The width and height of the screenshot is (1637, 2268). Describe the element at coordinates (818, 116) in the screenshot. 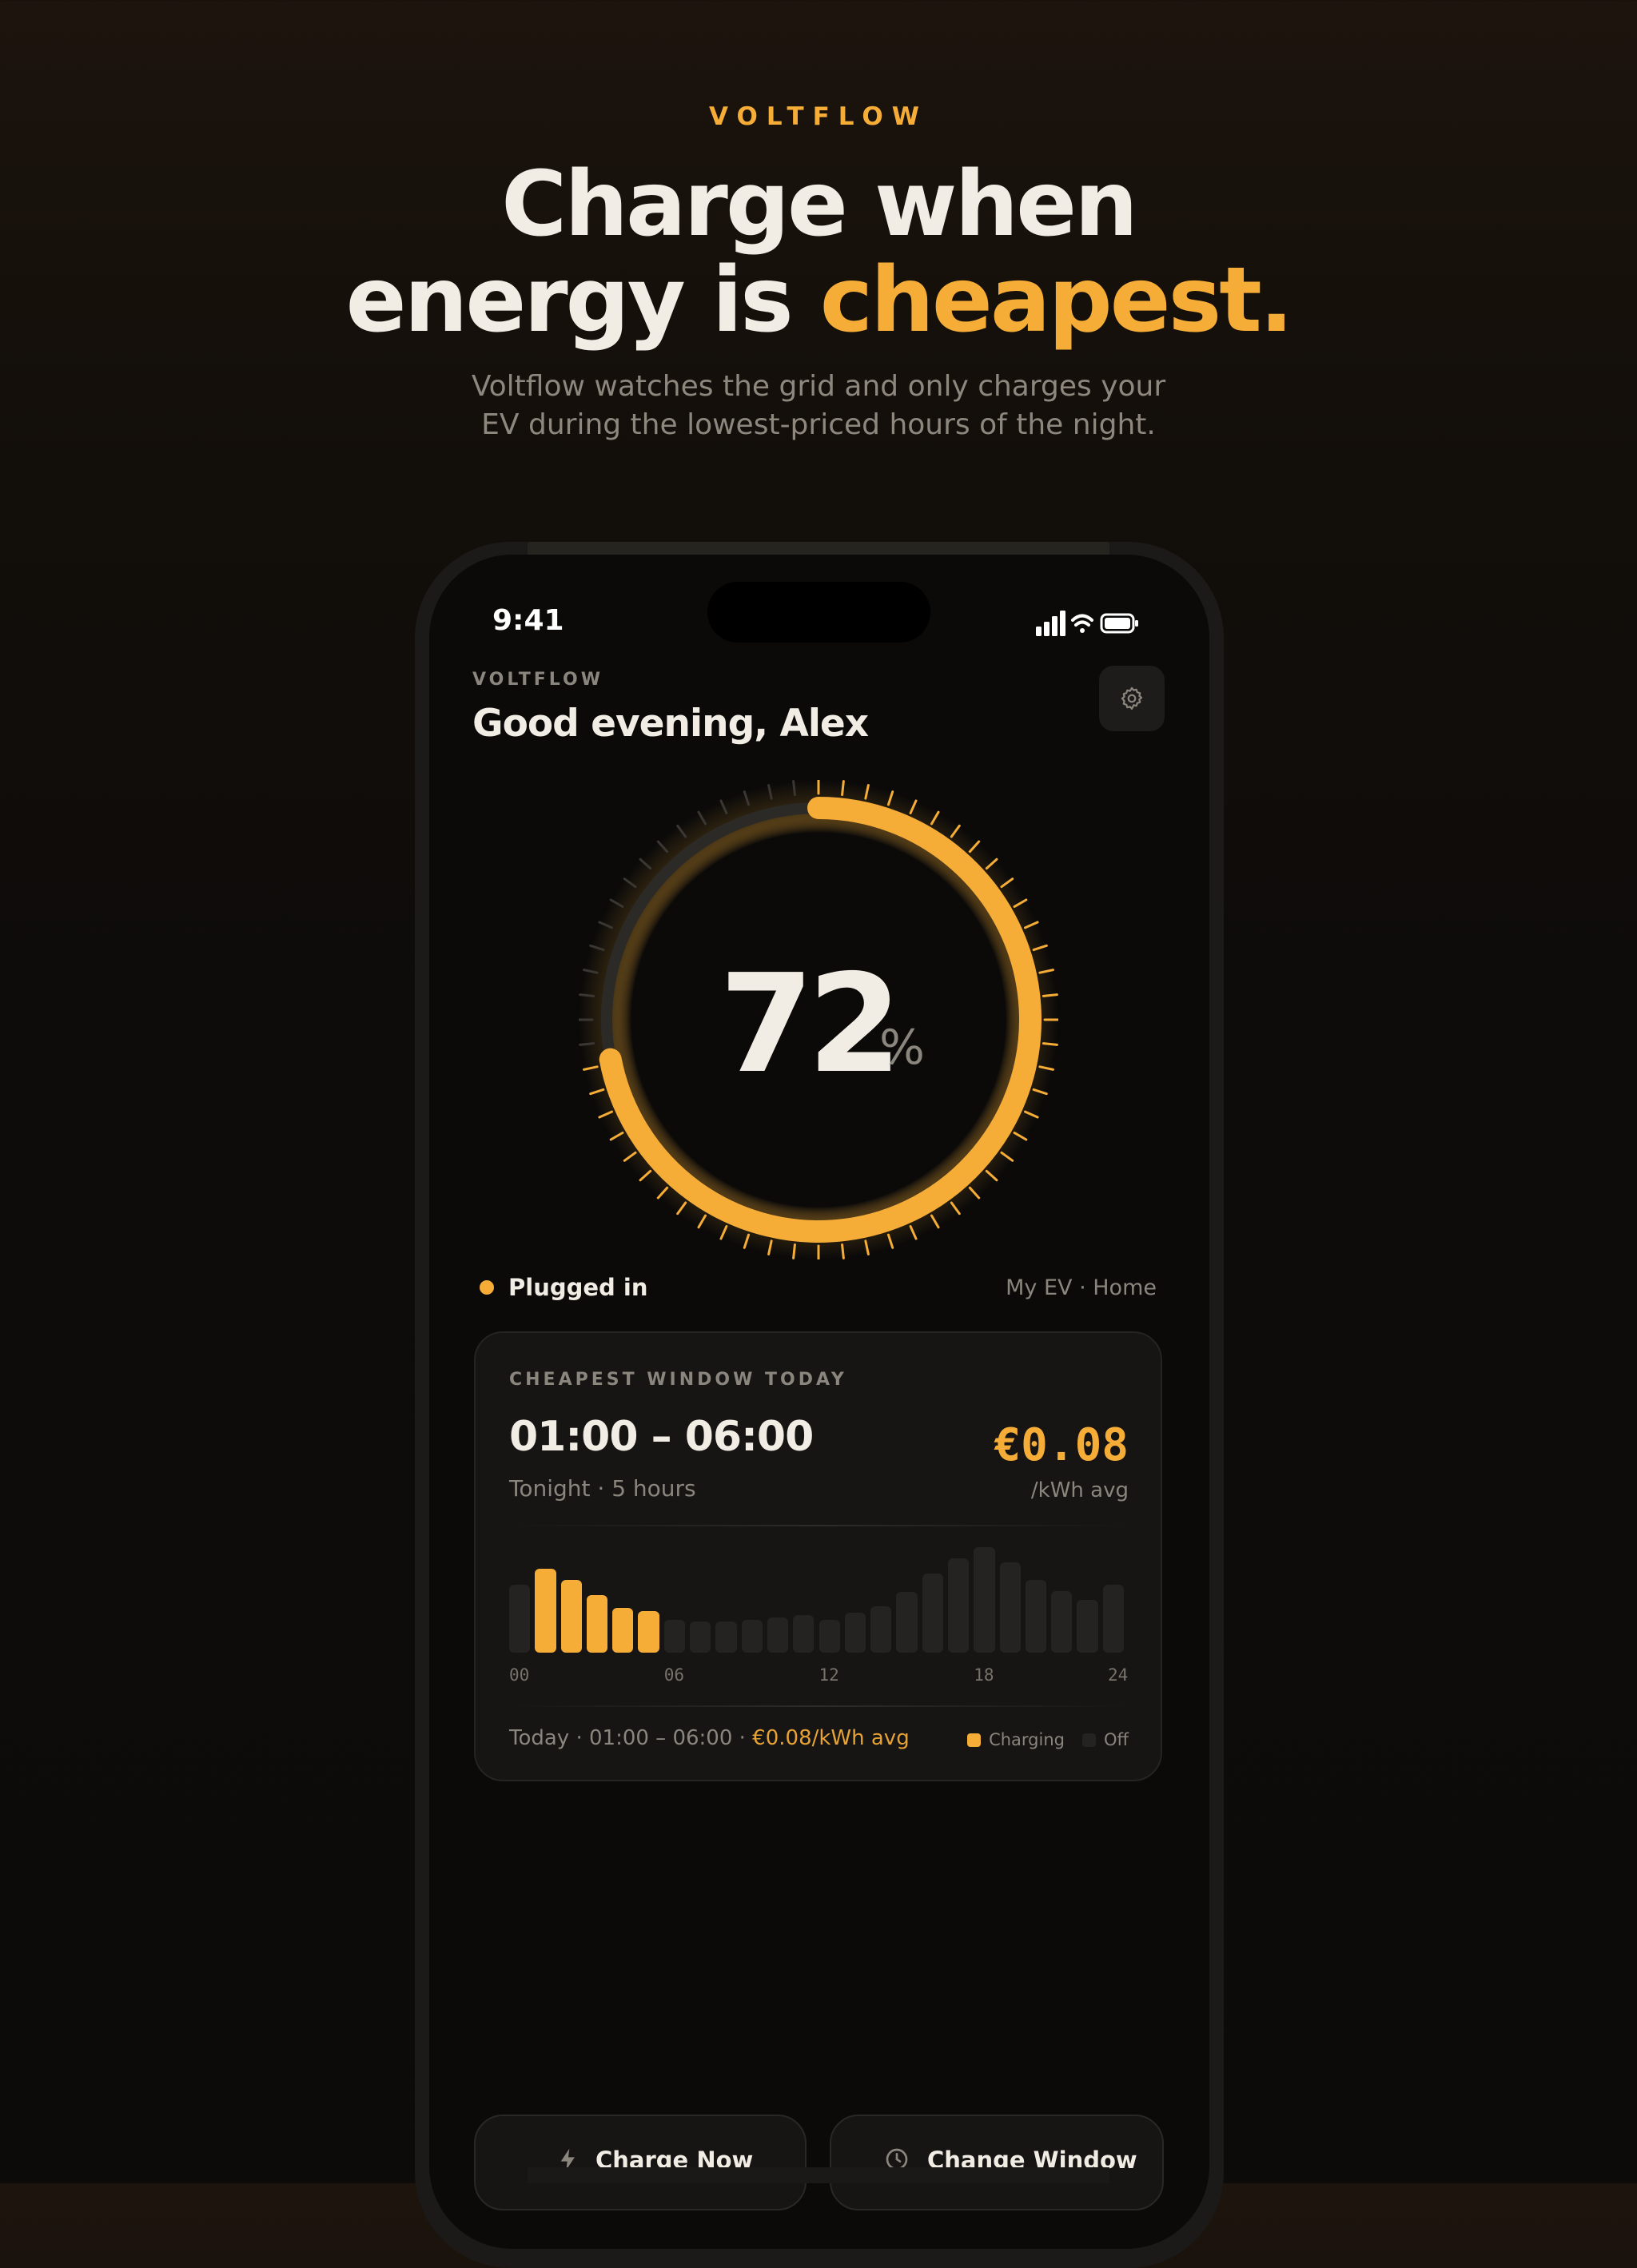

I see `hero-eyebrow: VOLTFLOW` at that location.